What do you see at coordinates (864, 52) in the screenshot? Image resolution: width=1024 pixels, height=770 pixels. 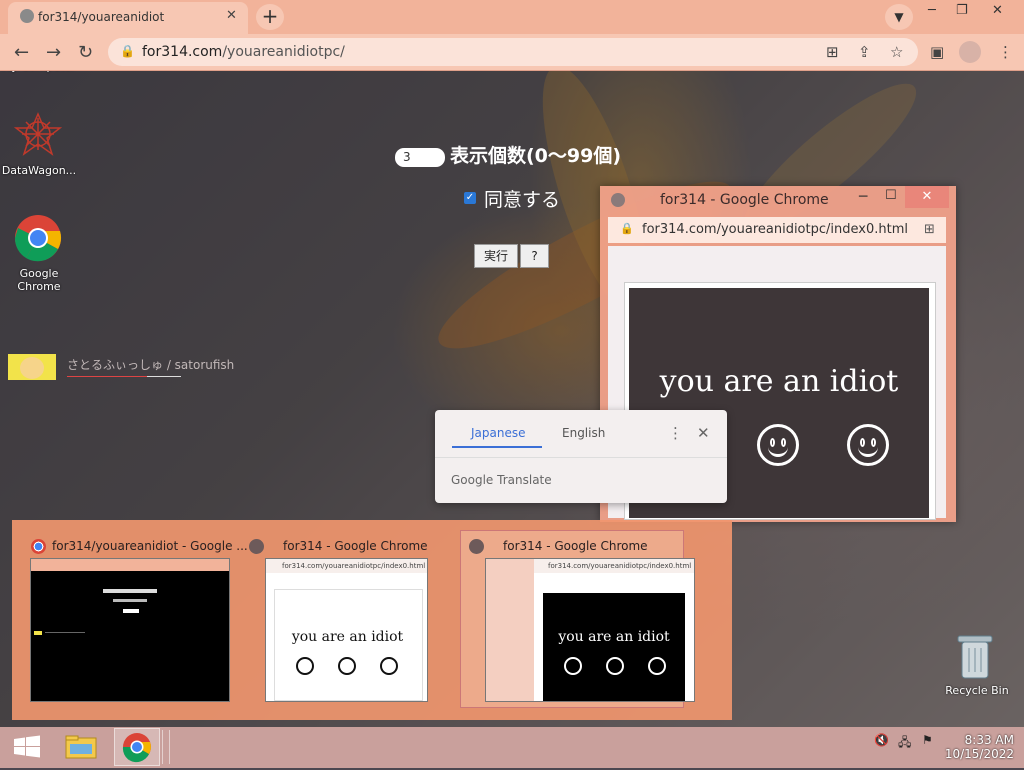 I see `share-icon: ⇪` at bounding box center [864, 52].